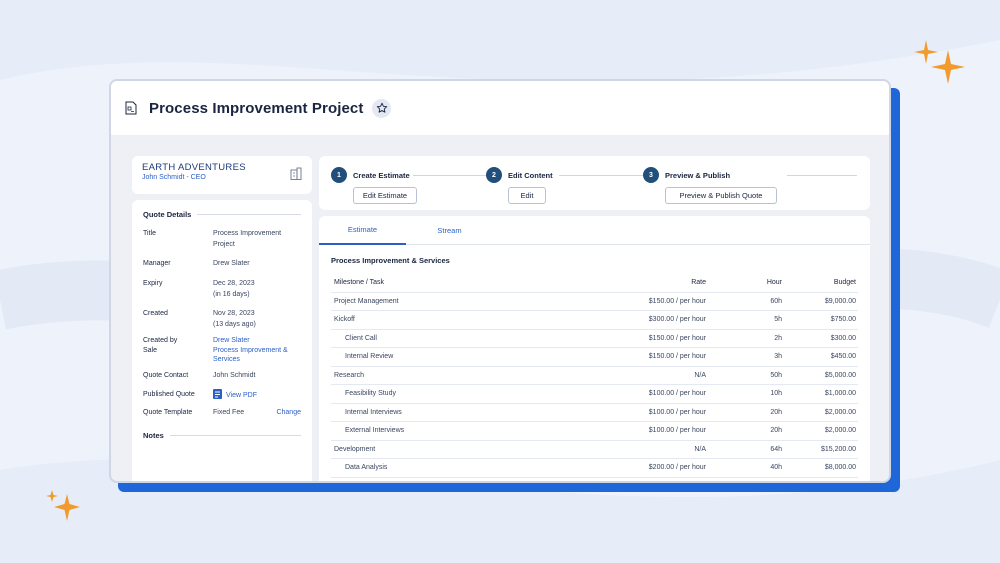 The height and width of the screenshot is (563, 1000). Describe the element at coordinates (212, 239) in the screenshot. I see `detail-row-title: Title Process Improvement Project` at that location.